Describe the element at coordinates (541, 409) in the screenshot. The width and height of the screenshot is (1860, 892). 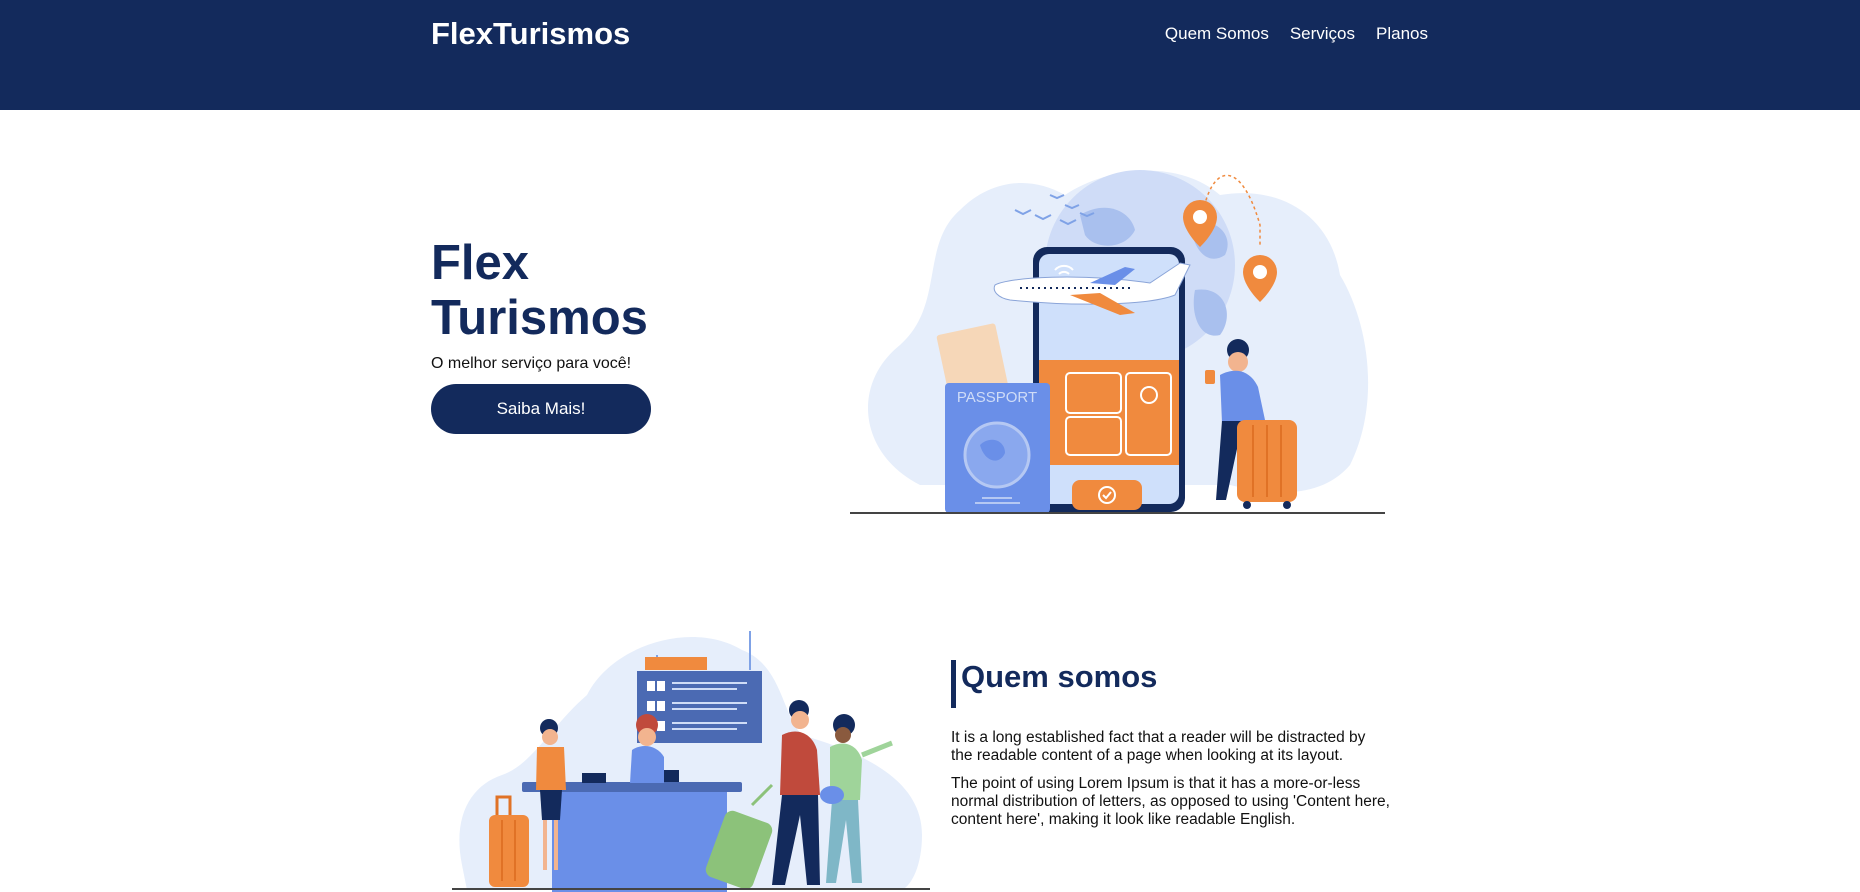
I see `saiba-mais-button: Saiba Mais!` at that location.